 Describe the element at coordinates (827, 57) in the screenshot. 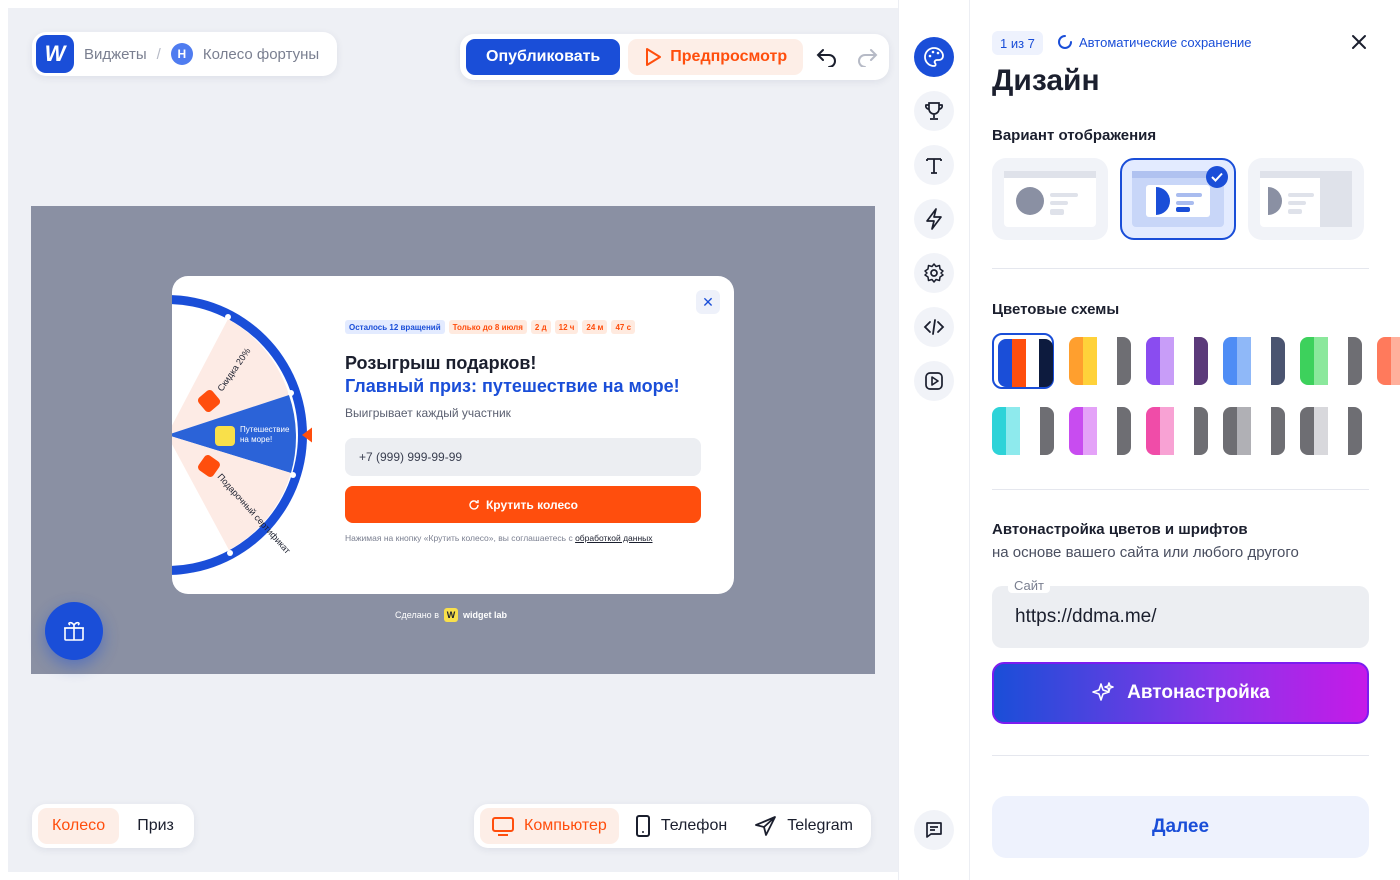

I see `undo-button` at that location.